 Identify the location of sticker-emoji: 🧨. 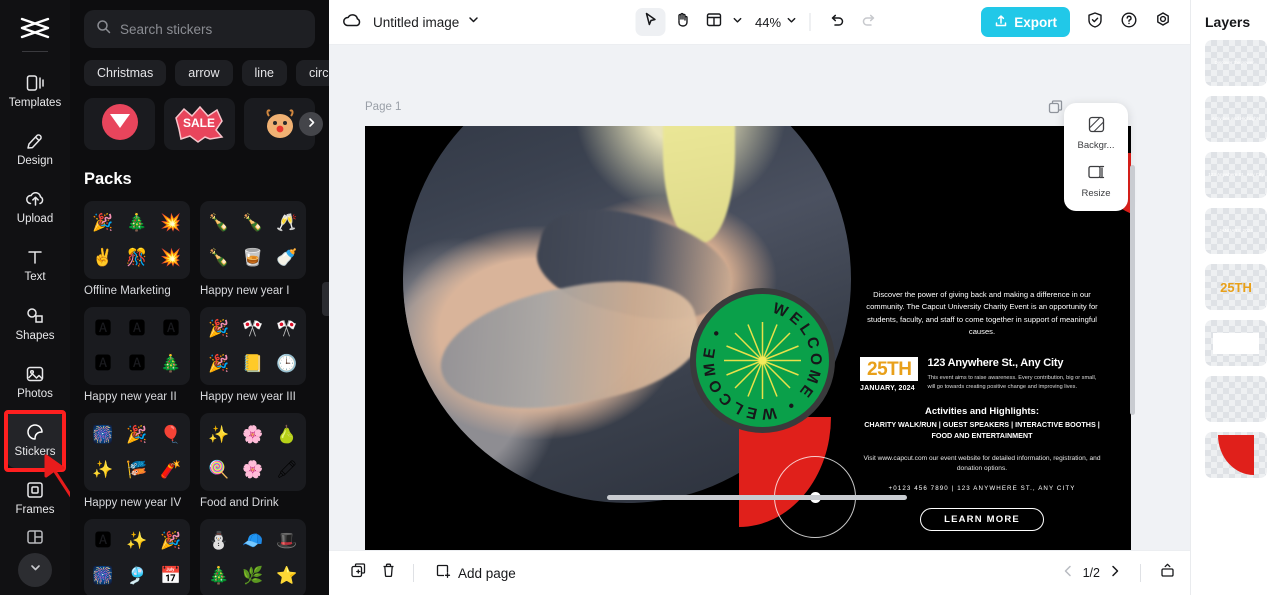
(171, 469).